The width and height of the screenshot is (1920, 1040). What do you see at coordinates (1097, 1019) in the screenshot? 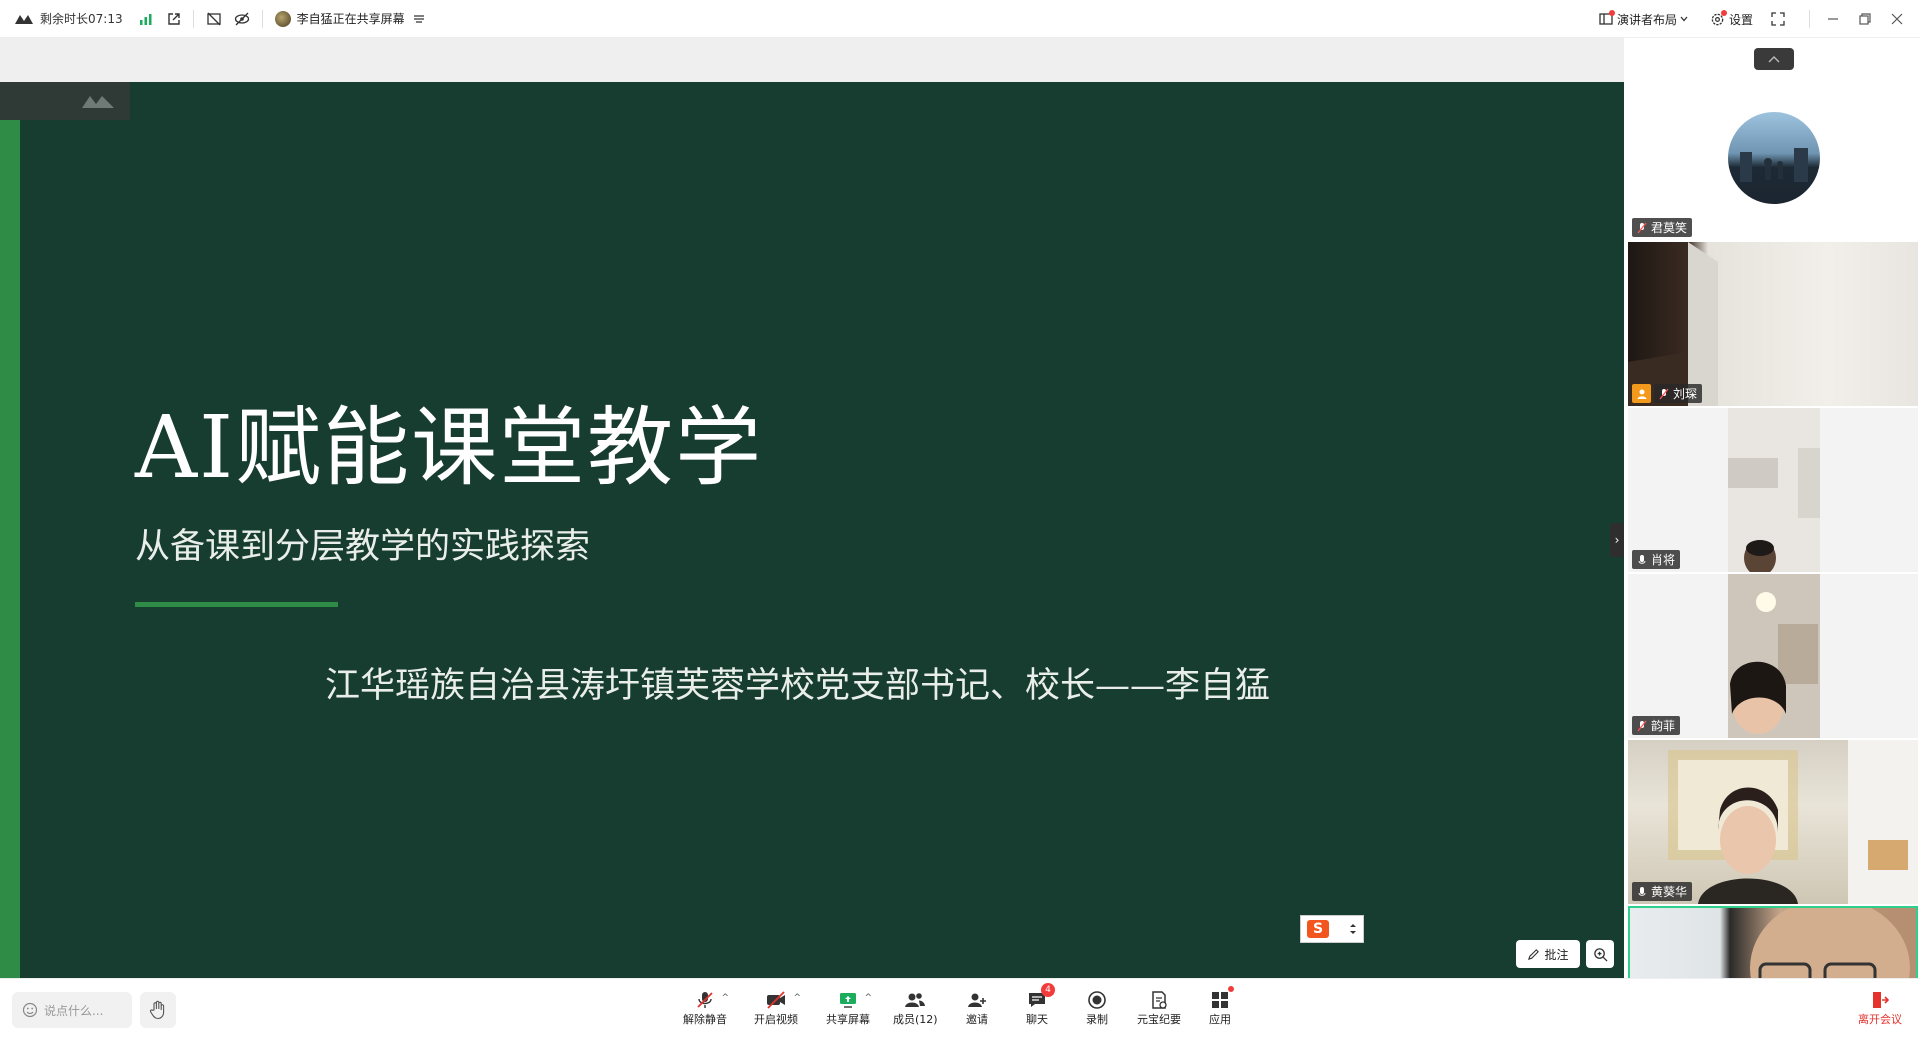
I see `record-label: 录制` at bounding box center [1097, 1019].